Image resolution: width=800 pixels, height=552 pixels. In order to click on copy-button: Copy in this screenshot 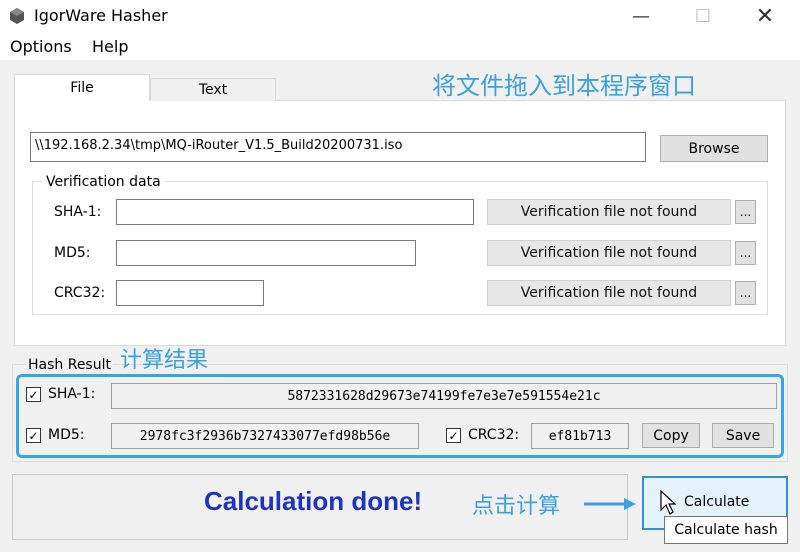, I will do `click(671, 435)`.